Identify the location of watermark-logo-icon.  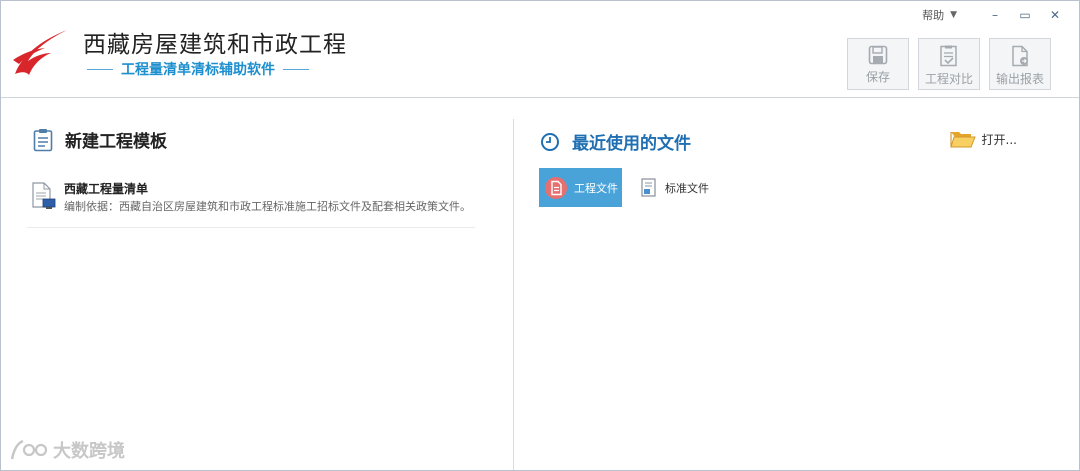
(29, 449).